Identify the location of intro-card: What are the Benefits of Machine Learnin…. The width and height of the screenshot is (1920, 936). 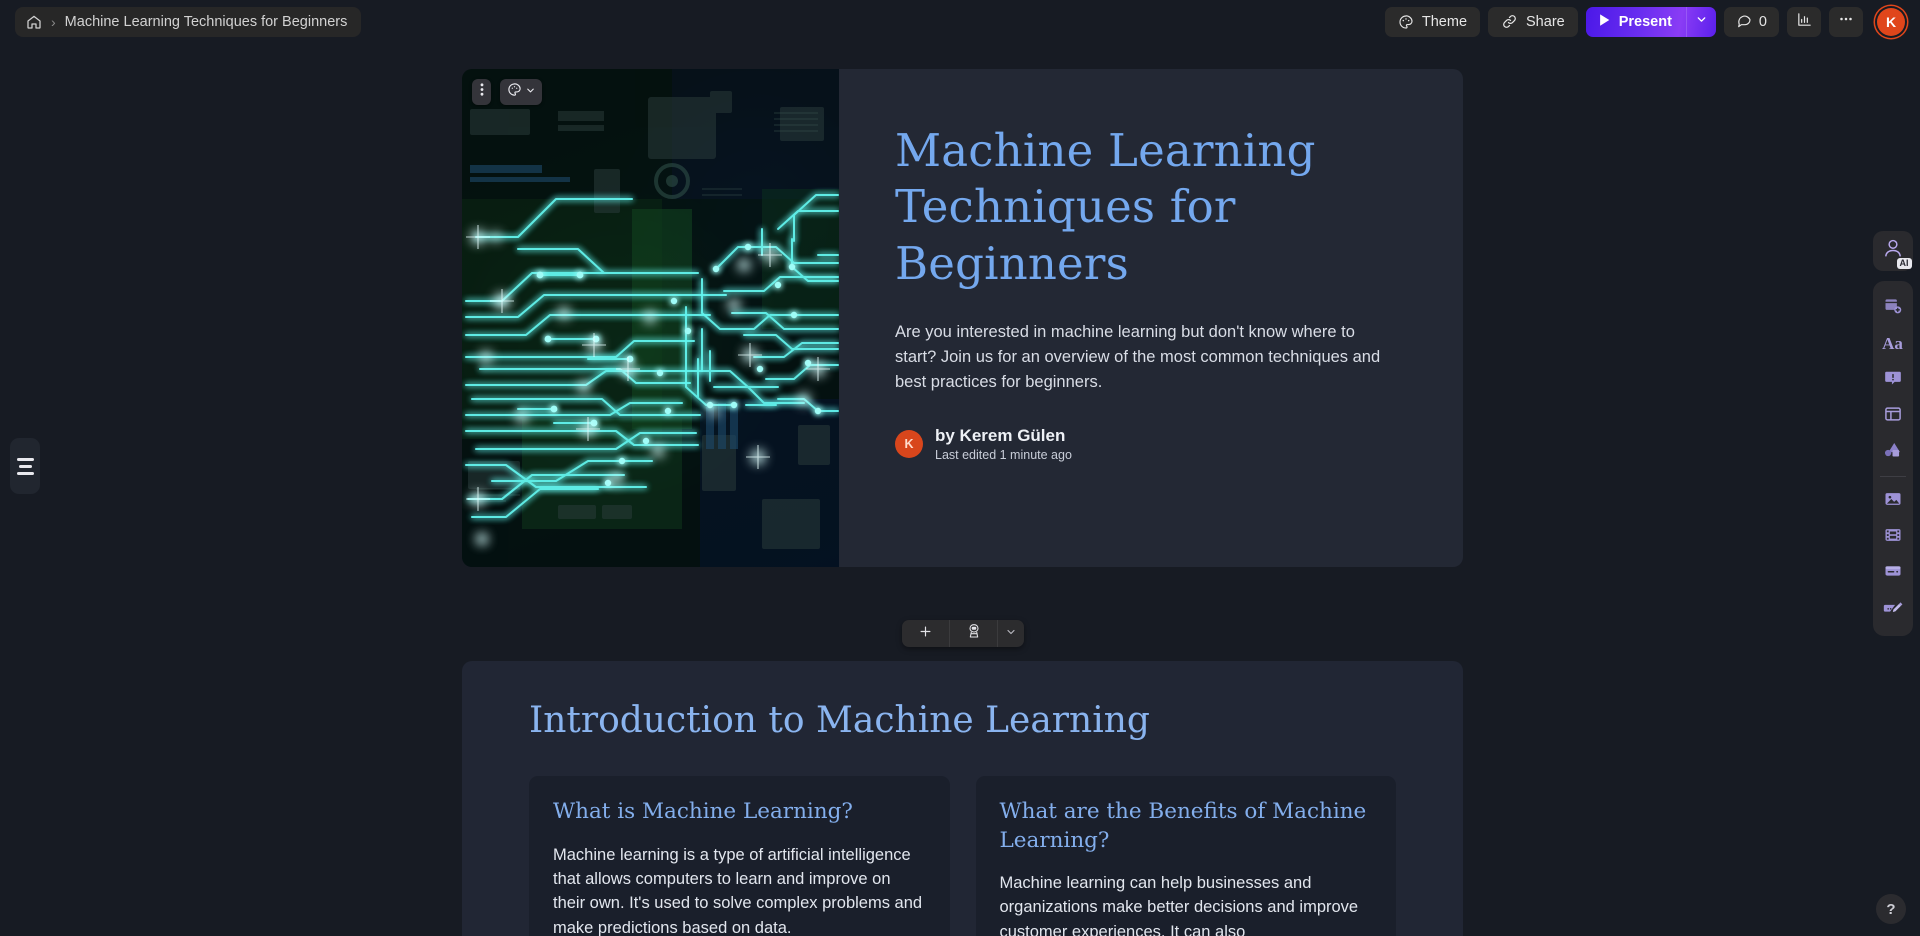
(1185, 856).